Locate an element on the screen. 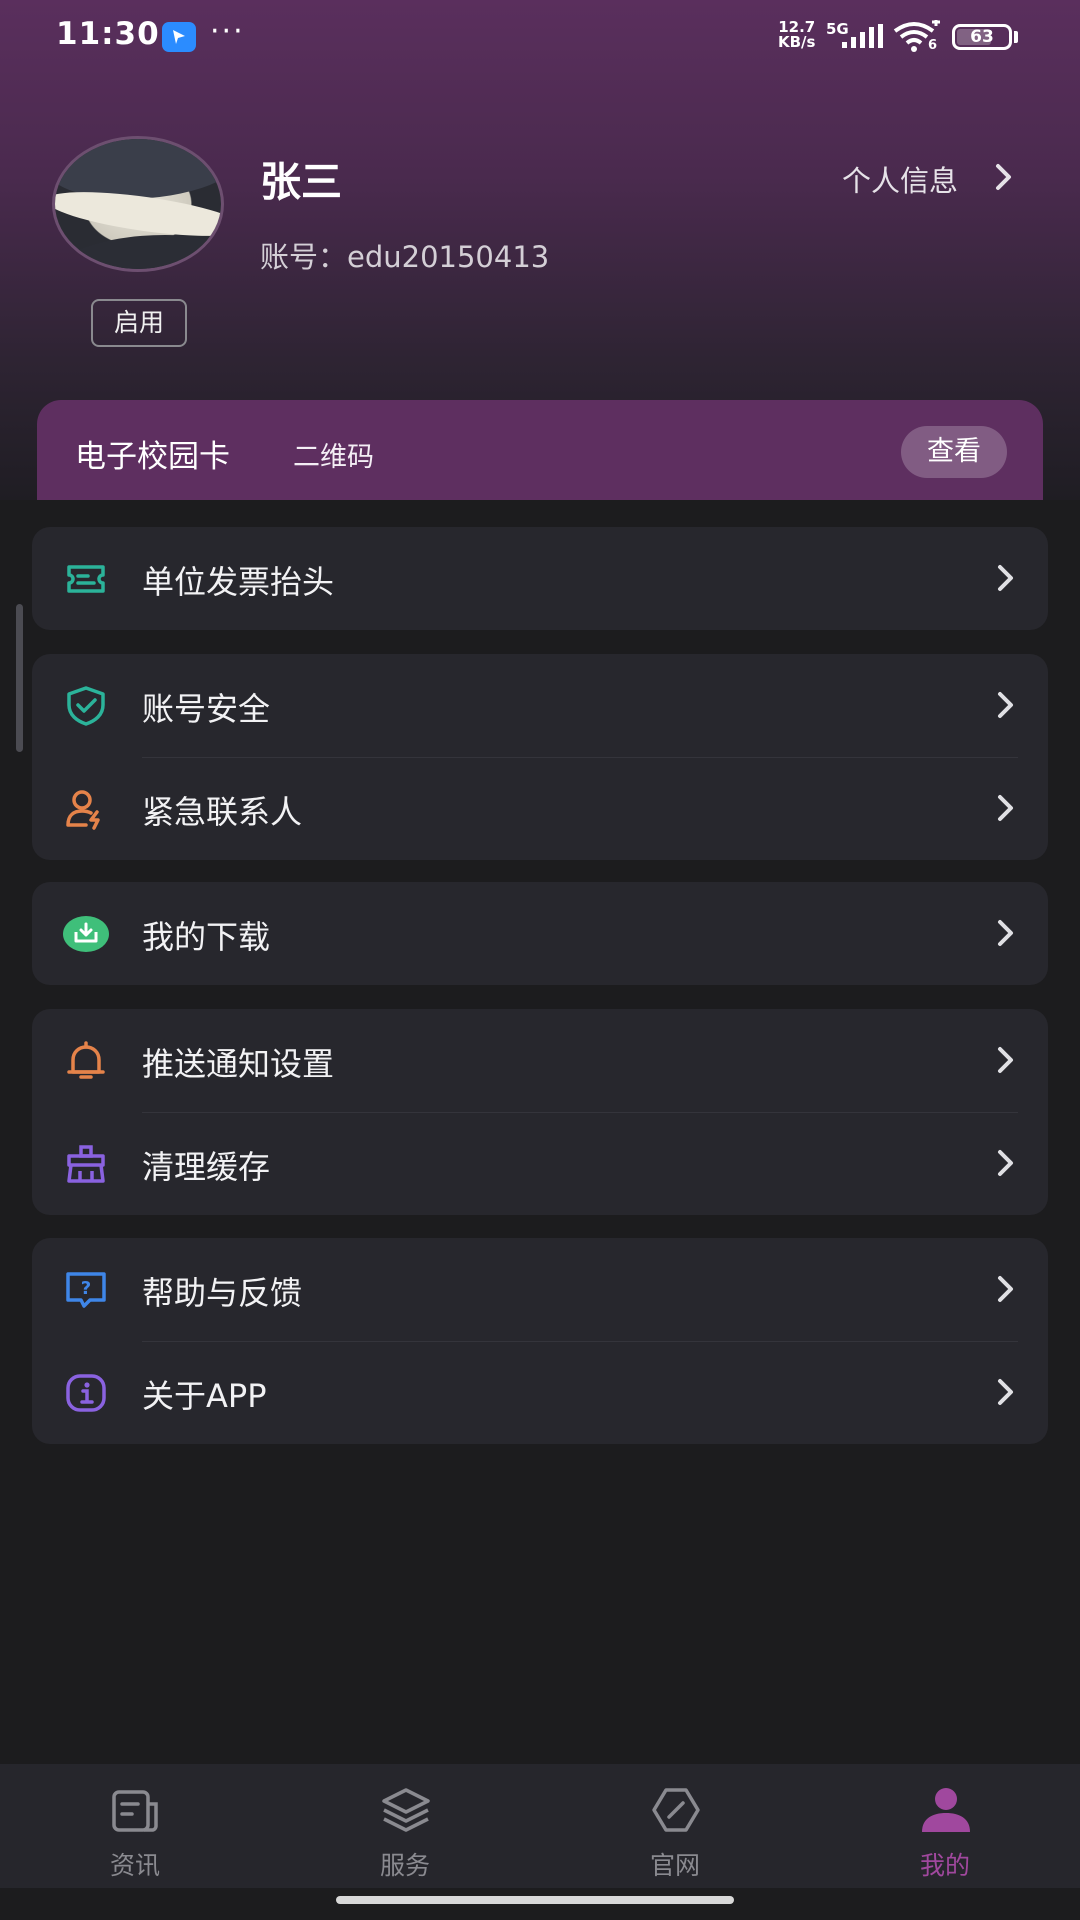 This screenshot has width=1080, height=1920. menu-item-label: 紧急联系人 is located at coordinates (222, 812).